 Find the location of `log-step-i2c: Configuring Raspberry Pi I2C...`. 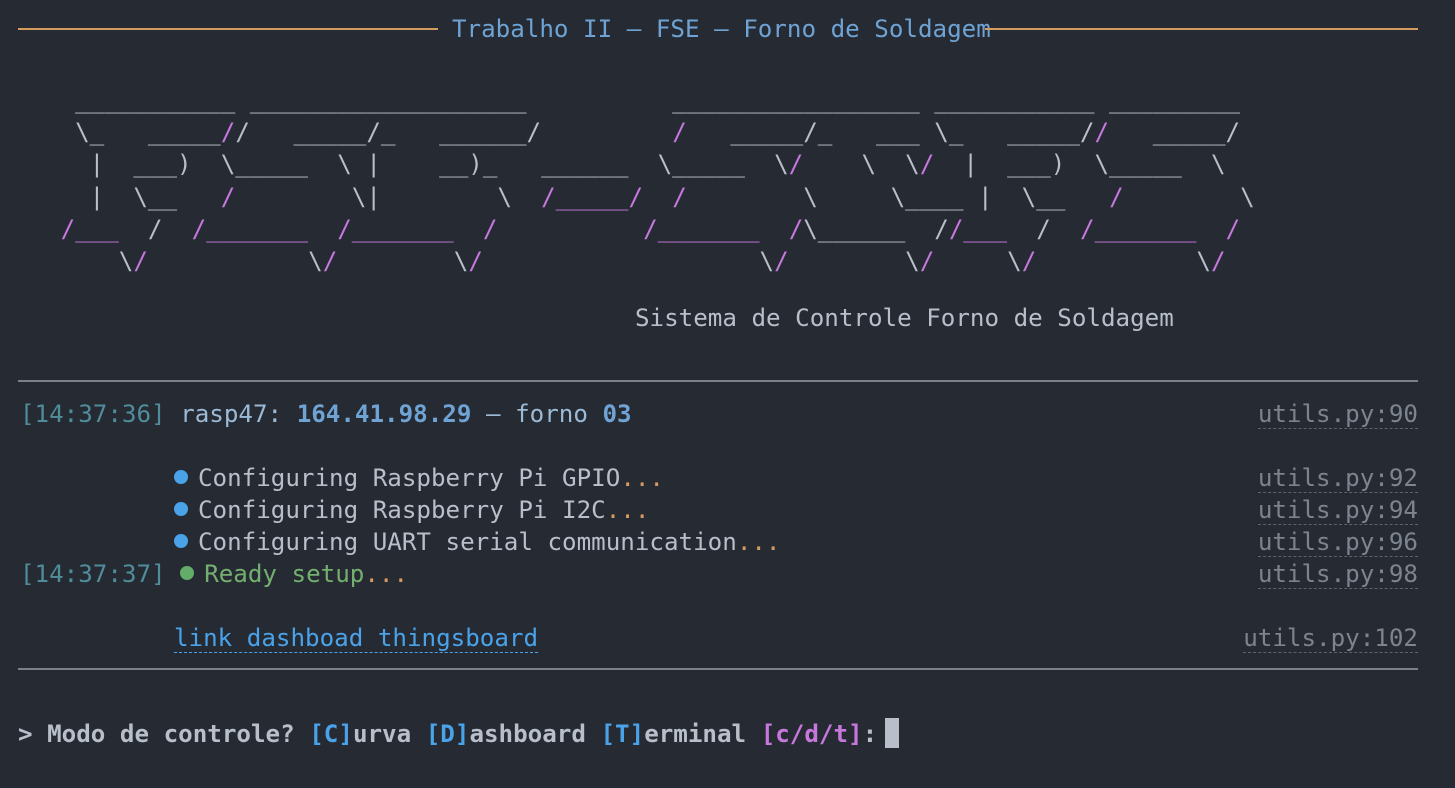

log-step-i2c: Configuring Raspberry Pi I2C... is located at coordinates (411, 510).